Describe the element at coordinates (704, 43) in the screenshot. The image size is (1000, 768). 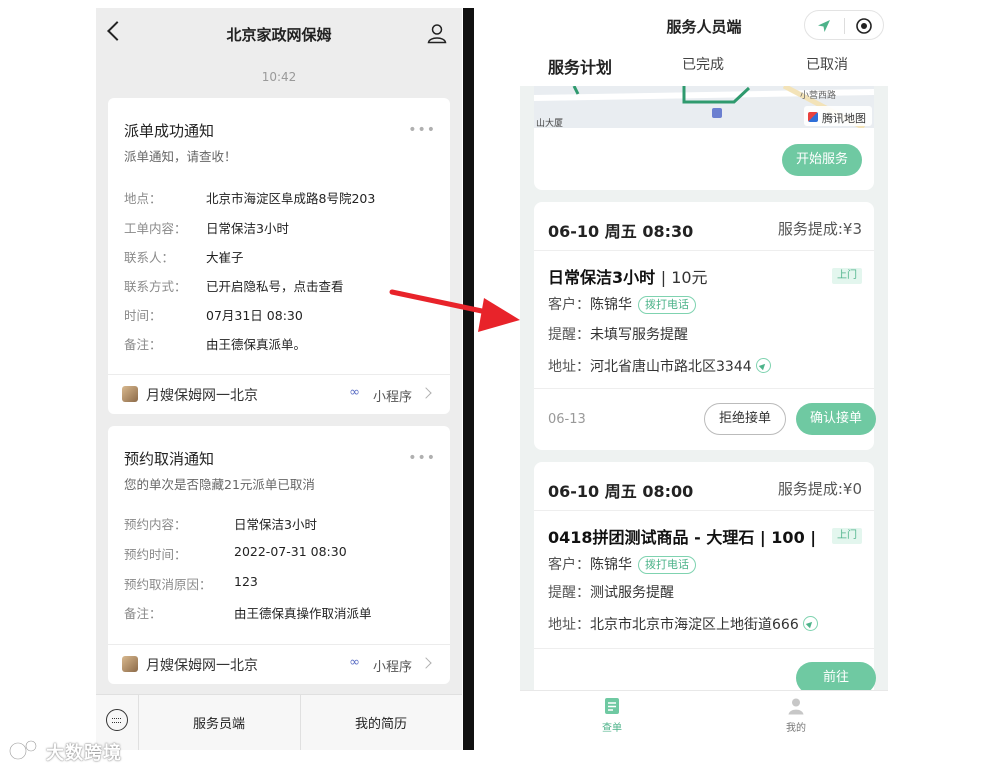
I see `app-header: 服务人员端 服务计划 已完成 已取消` at that location.